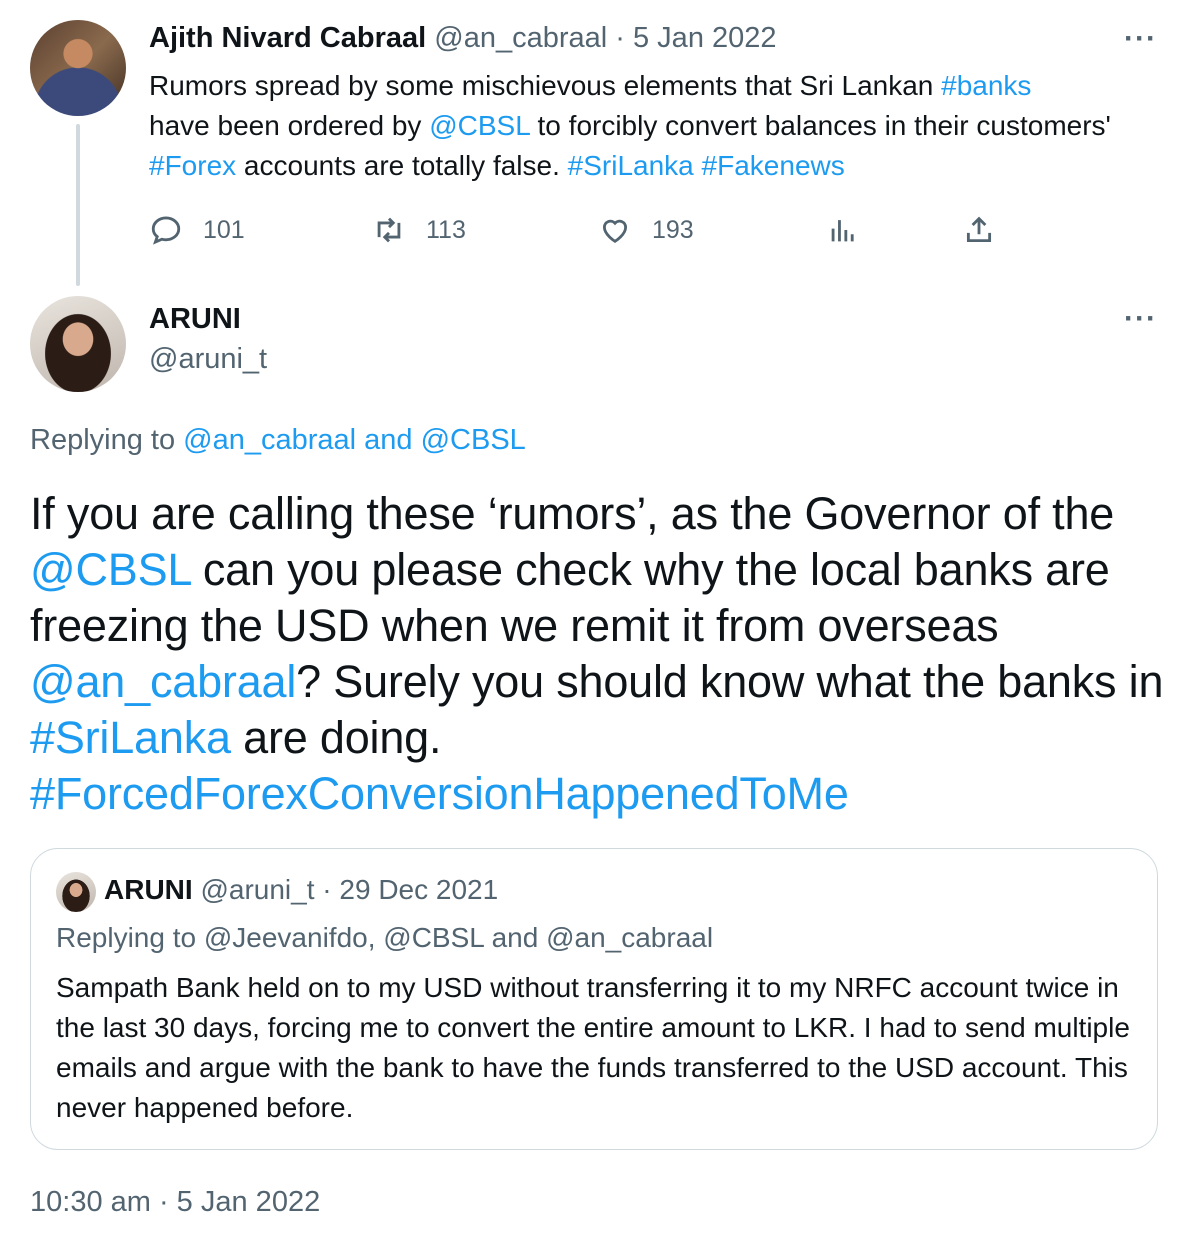  What do you see at coordinates (986, 85) in the screenshot?
I see `hashtag-link: #banks` at bounding box center [986, 85].